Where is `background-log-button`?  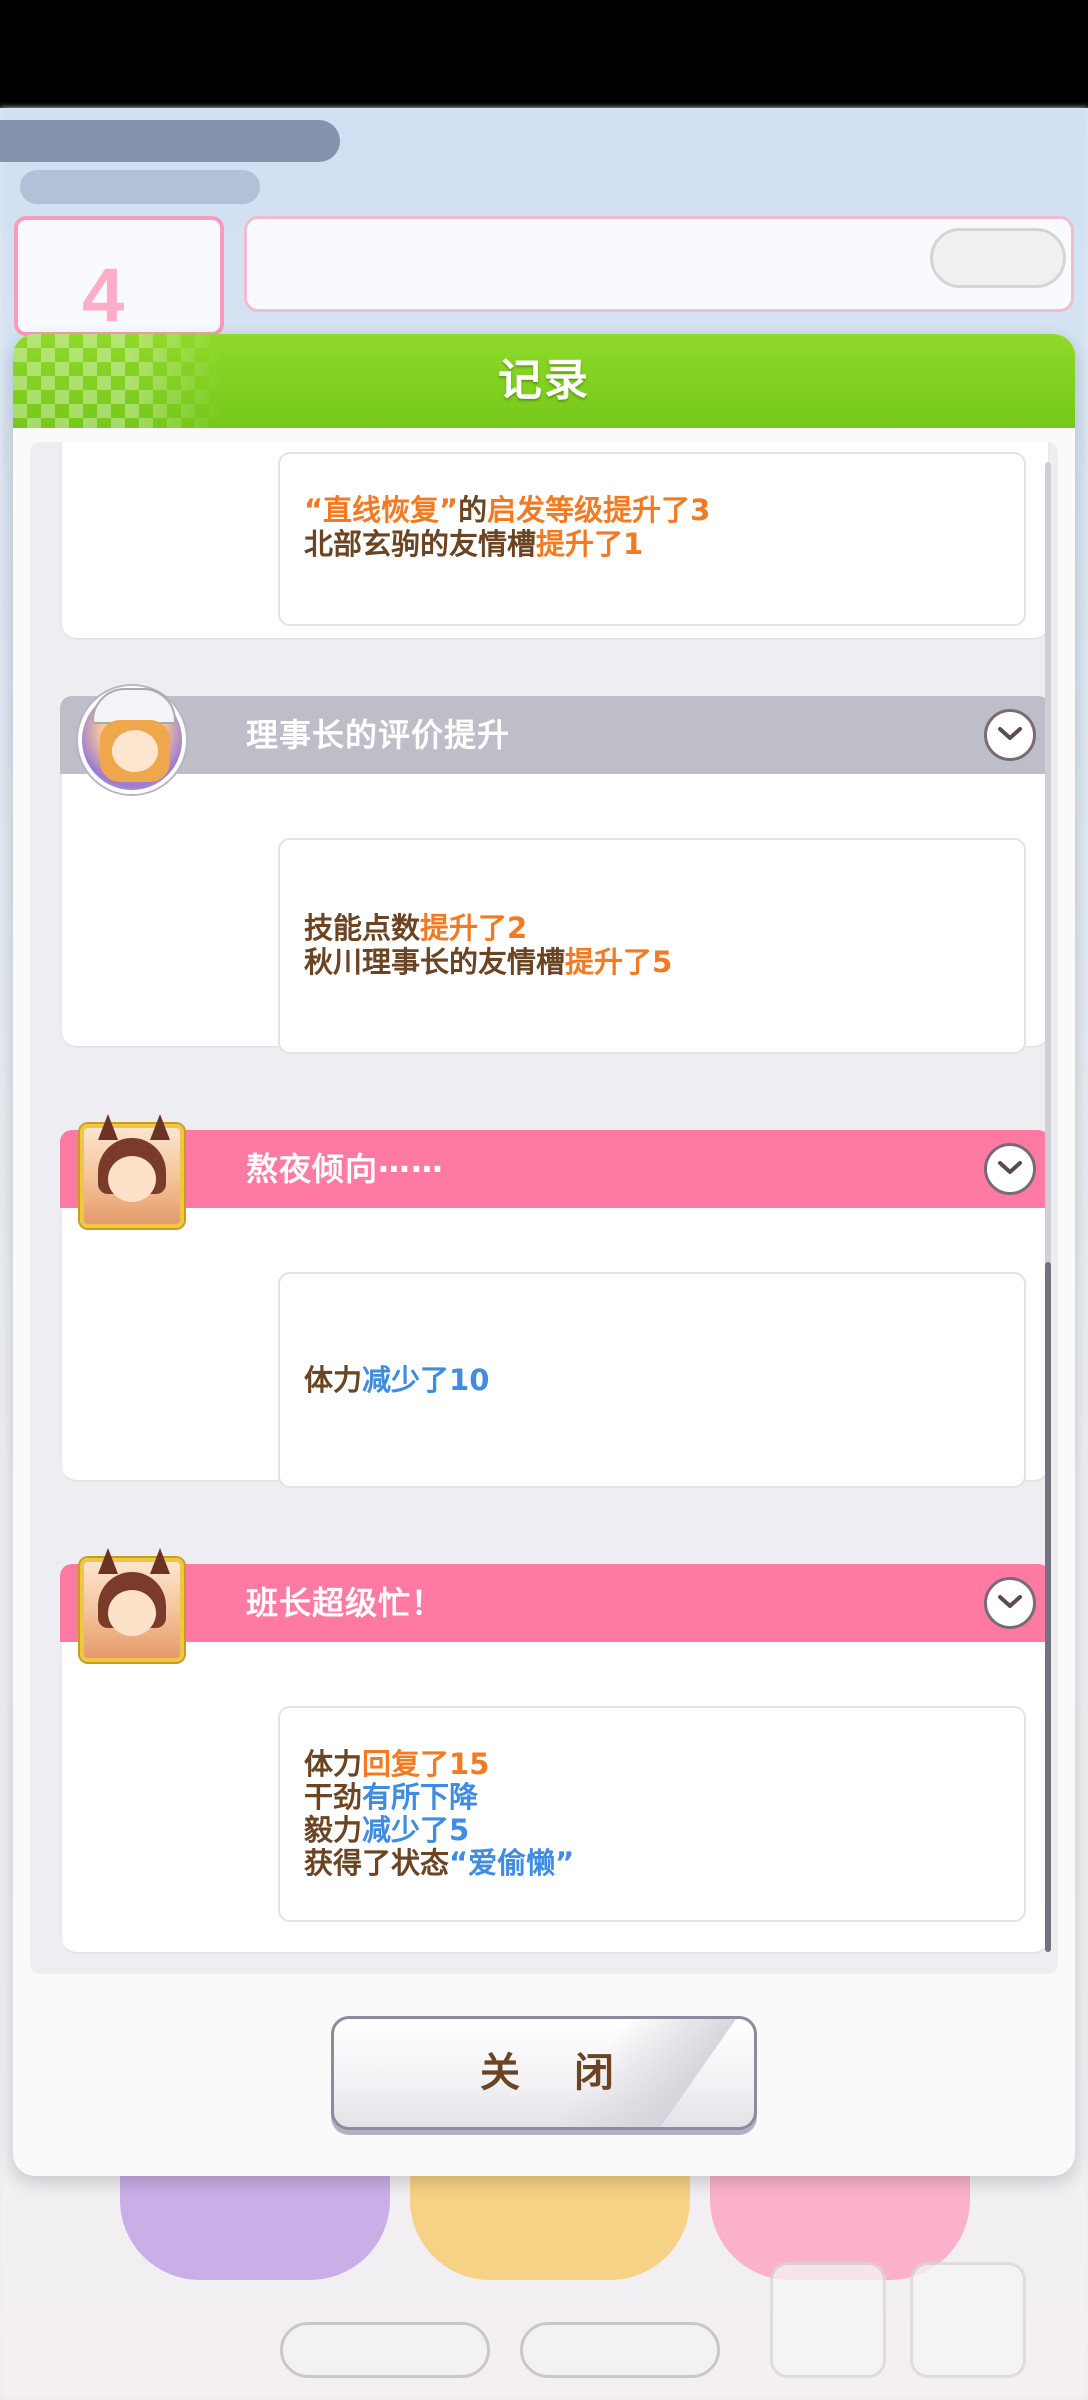 background-log-button is located at coordinates (620, 2350).